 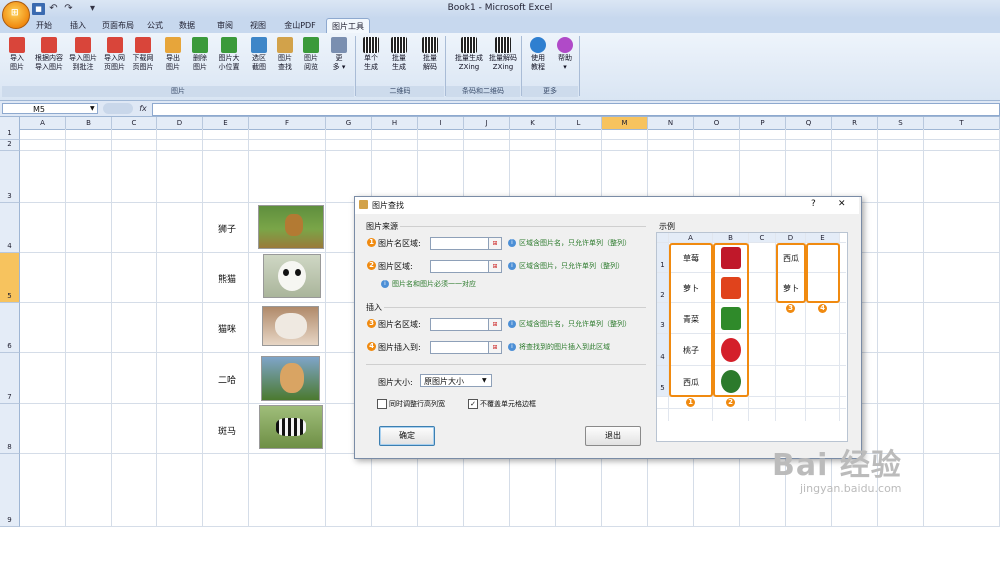 What do you see at coordinates (565, 59) in the screenshot?
I see `ribbon-button: 帮助 ▾` at bounding box center [565, 59].